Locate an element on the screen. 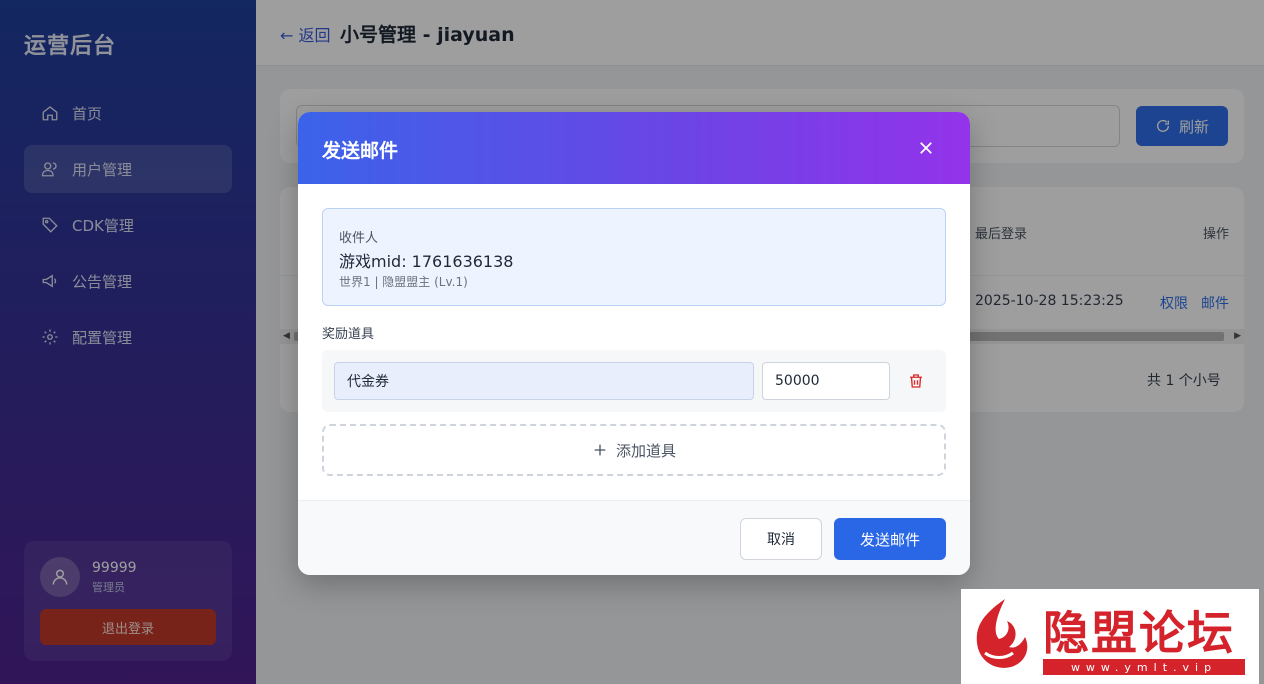 The width and height of the screenshot is (1264, 684). reward-label: 奖励道具 is located at coordinates (348, 334).